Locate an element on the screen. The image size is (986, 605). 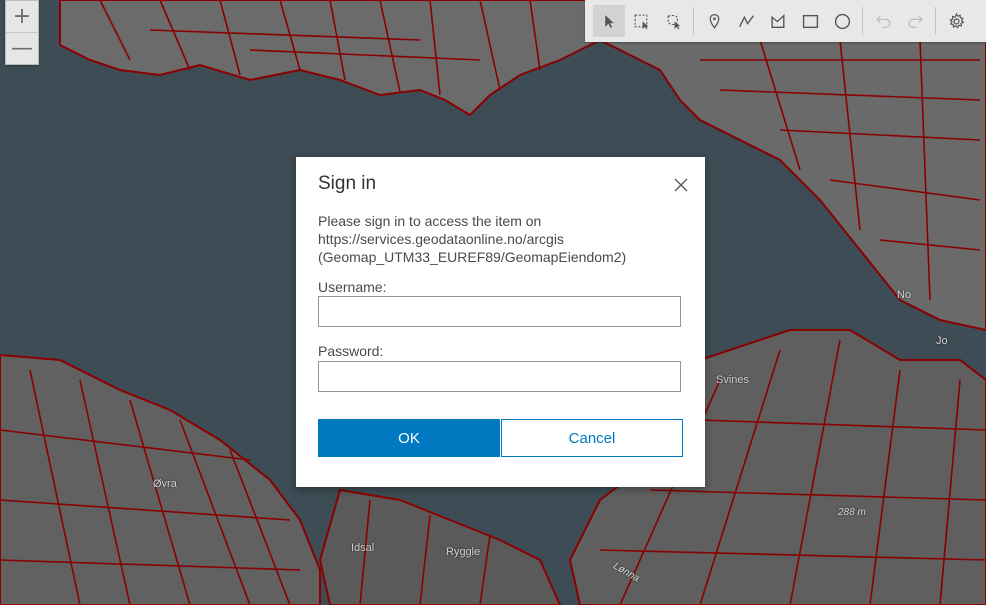
polygon-icon is located at coordinates (777, 20).